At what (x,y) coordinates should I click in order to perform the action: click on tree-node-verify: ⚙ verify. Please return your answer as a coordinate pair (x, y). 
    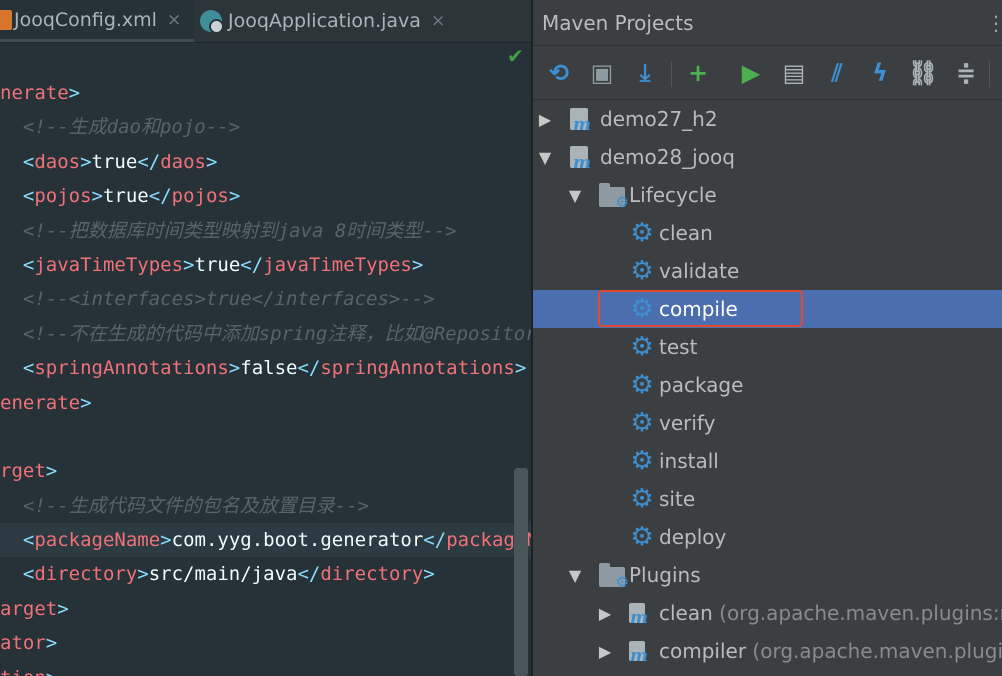
    Looking at the image, I should click on (767, 423).